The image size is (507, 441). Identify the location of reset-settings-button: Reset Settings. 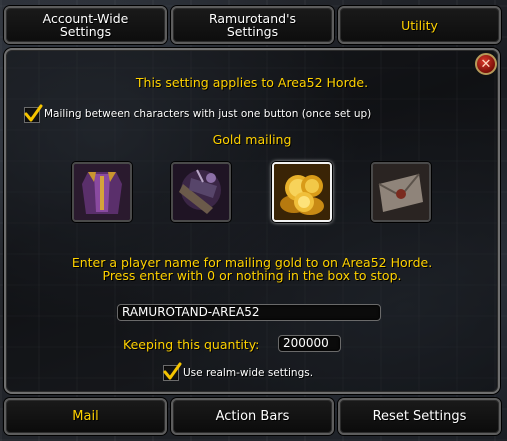
(419, 416).